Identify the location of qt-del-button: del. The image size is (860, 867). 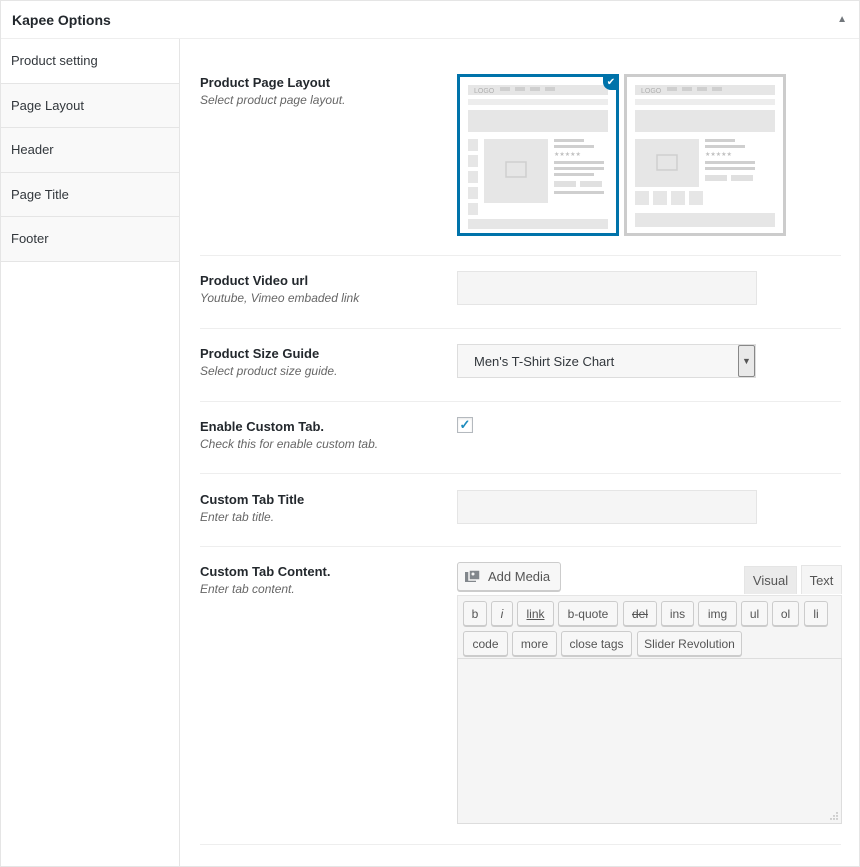
(640, 613).